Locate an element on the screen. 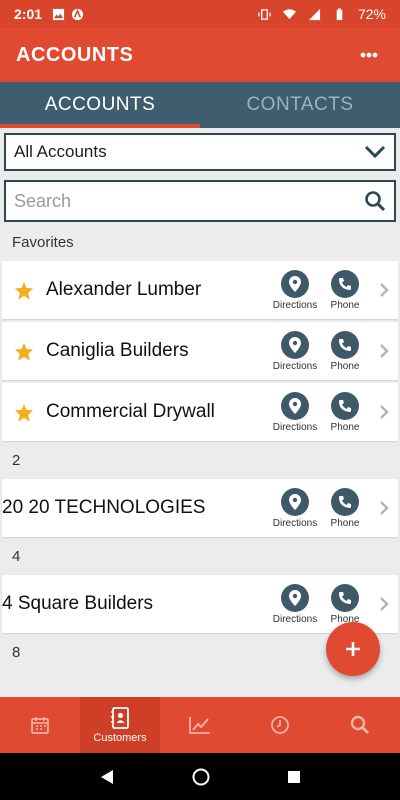  bottom-nav: Customers is located at coordinates (200, 725).